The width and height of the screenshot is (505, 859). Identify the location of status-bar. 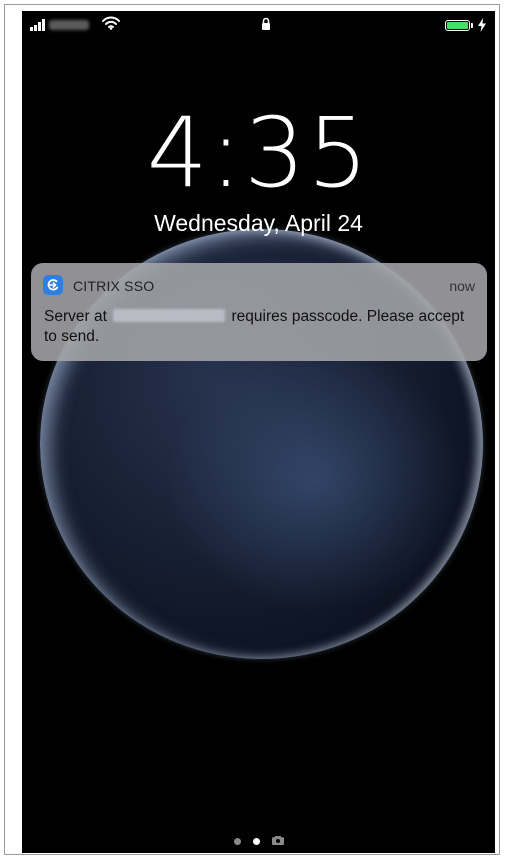
(258, 26).